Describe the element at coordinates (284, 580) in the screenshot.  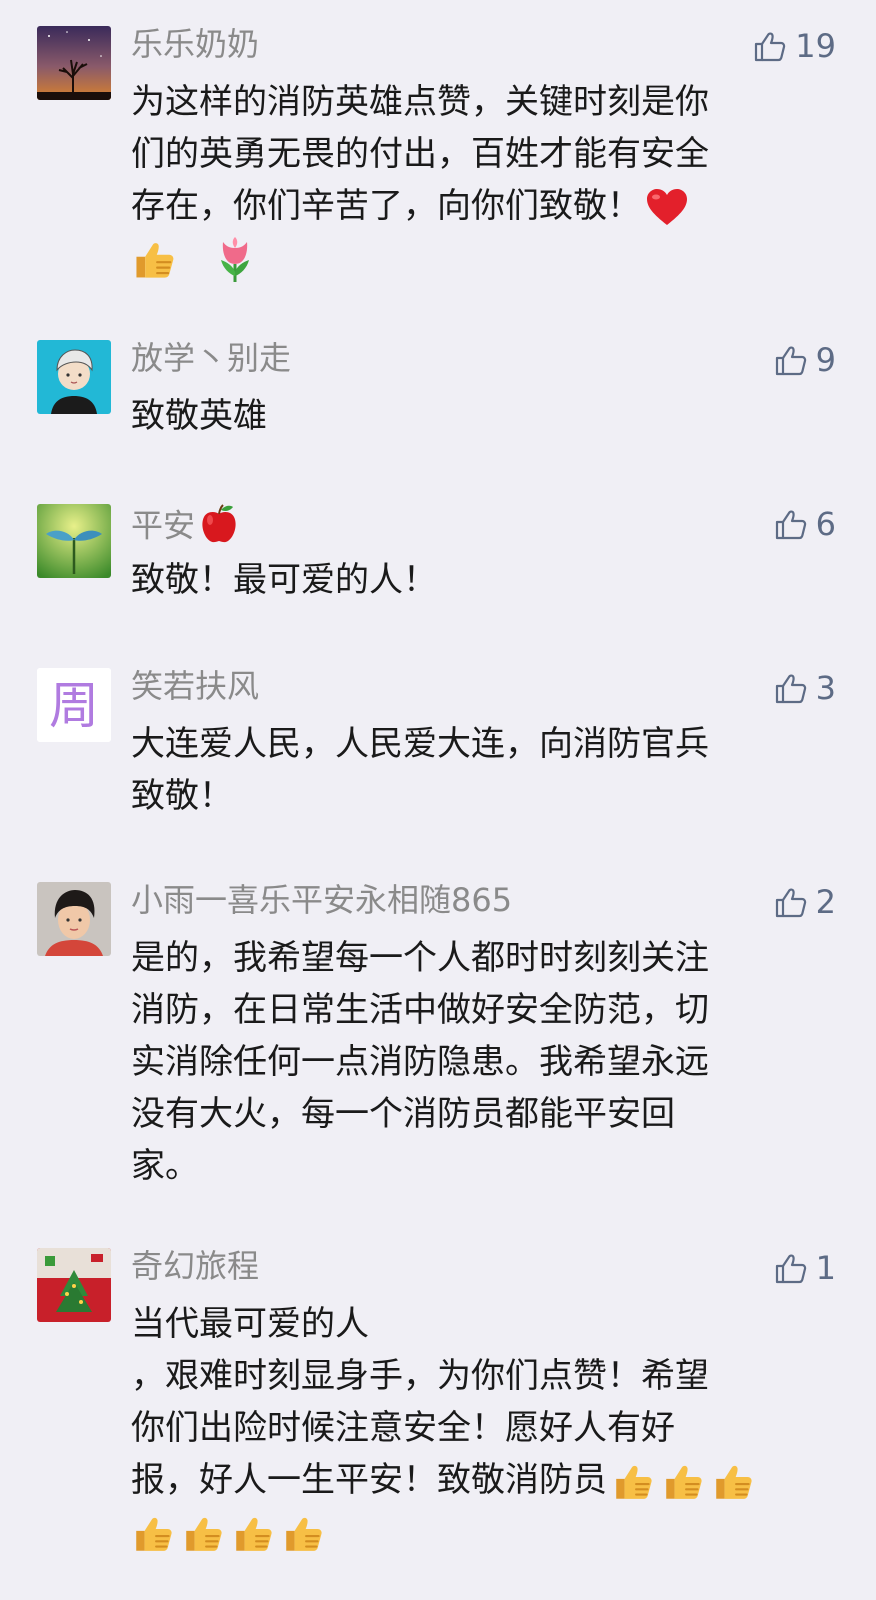
I see `comment-line: 致敬！最可爱的人！` at that location.